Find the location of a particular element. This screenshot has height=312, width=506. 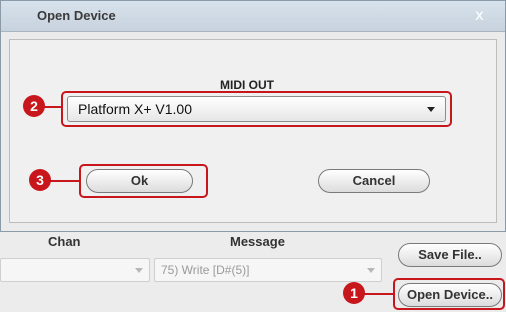

cancel-button: Cancel is located at coordinates (374, 181).